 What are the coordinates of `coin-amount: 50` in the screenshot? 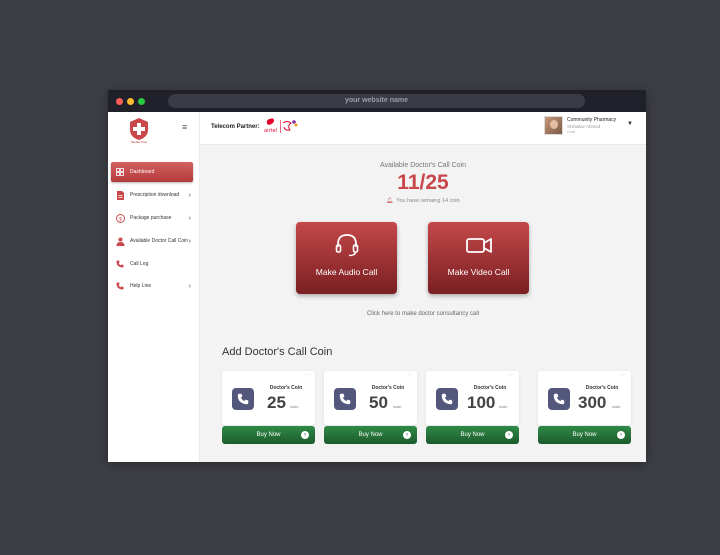 It's located at (378, 402).